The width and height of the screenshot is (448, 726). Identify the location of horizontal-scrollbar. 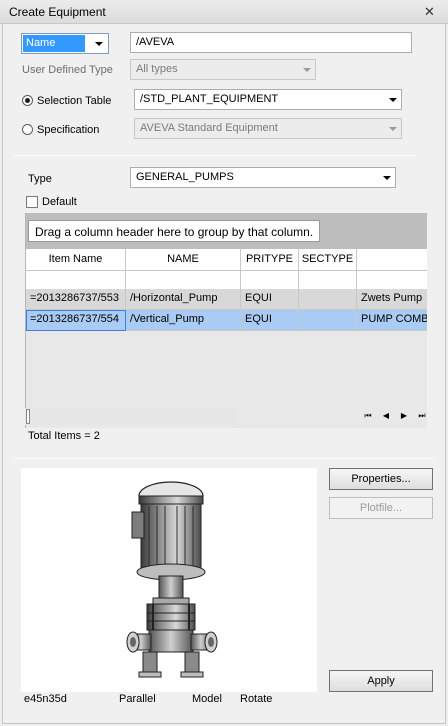
(131, 416).